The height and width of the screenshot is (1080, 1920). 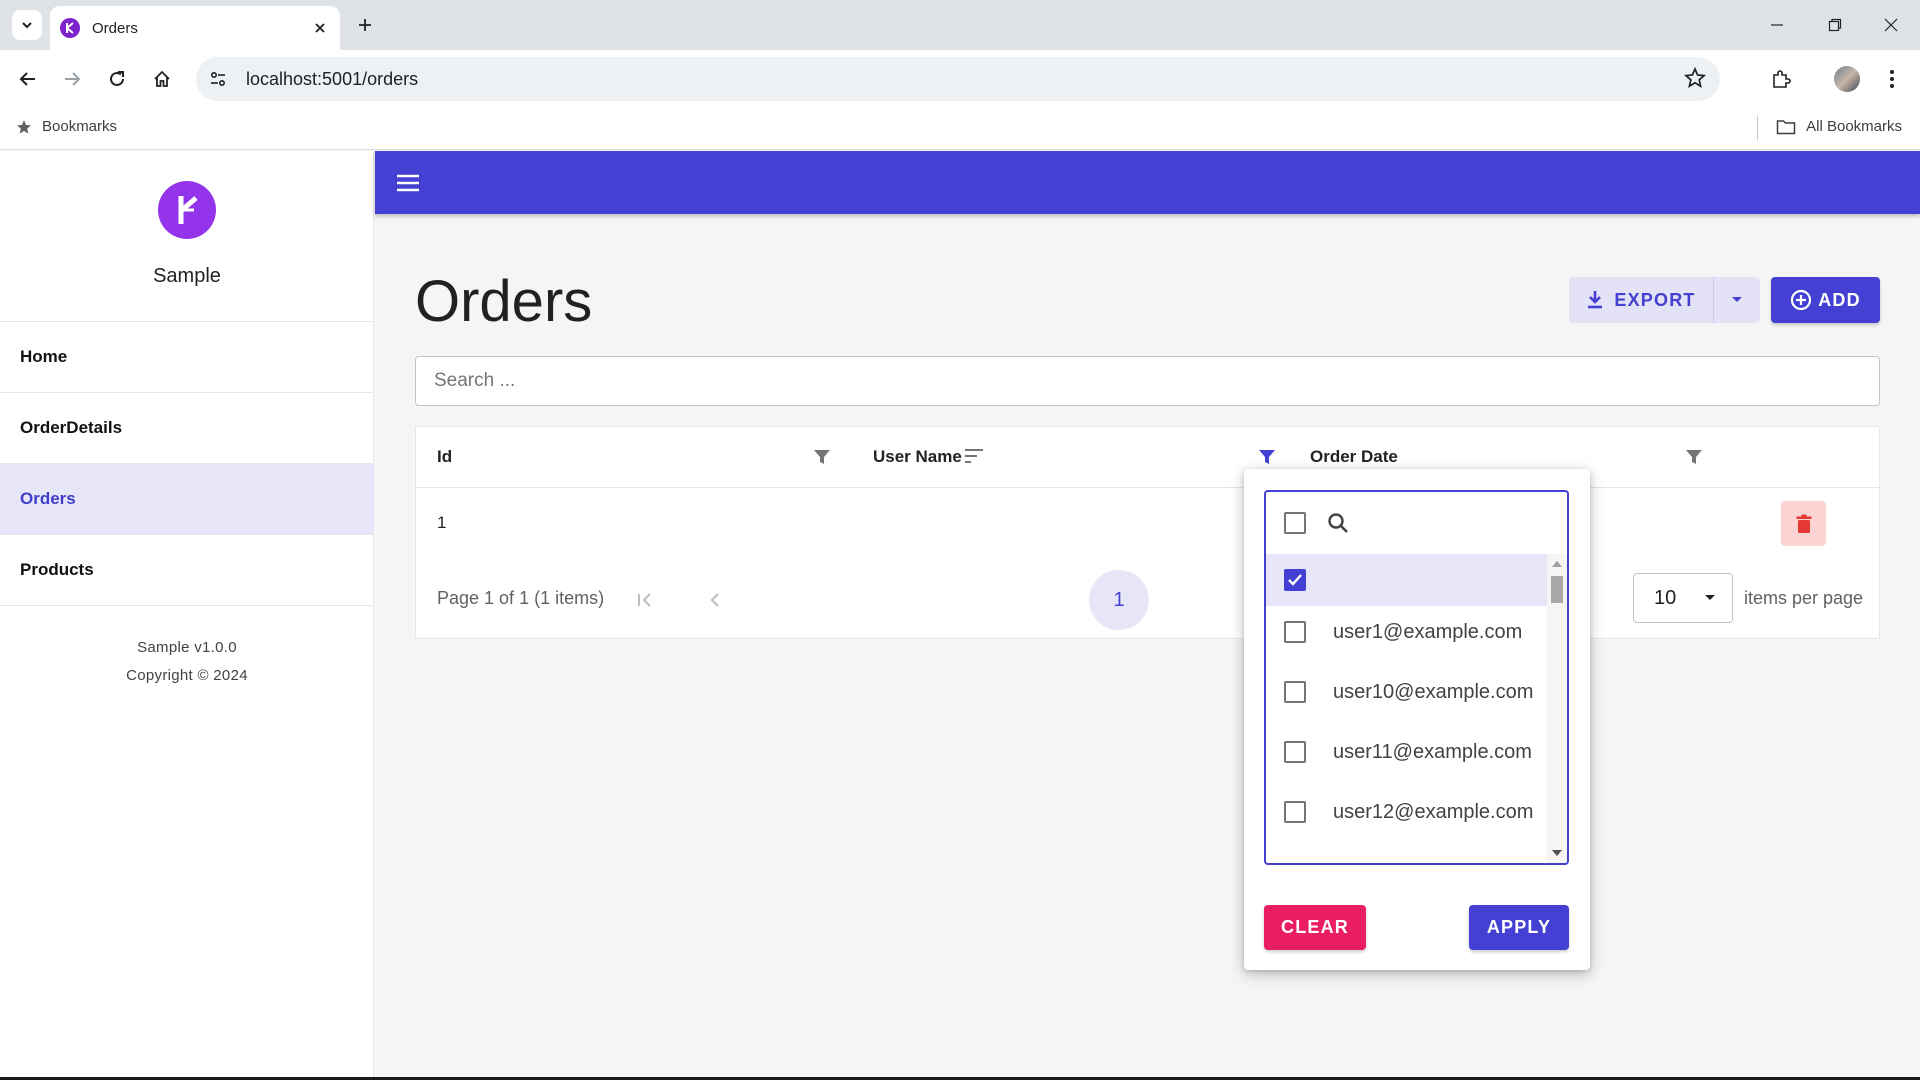 I want to click on reload-icon, so click(x=117, y=79).